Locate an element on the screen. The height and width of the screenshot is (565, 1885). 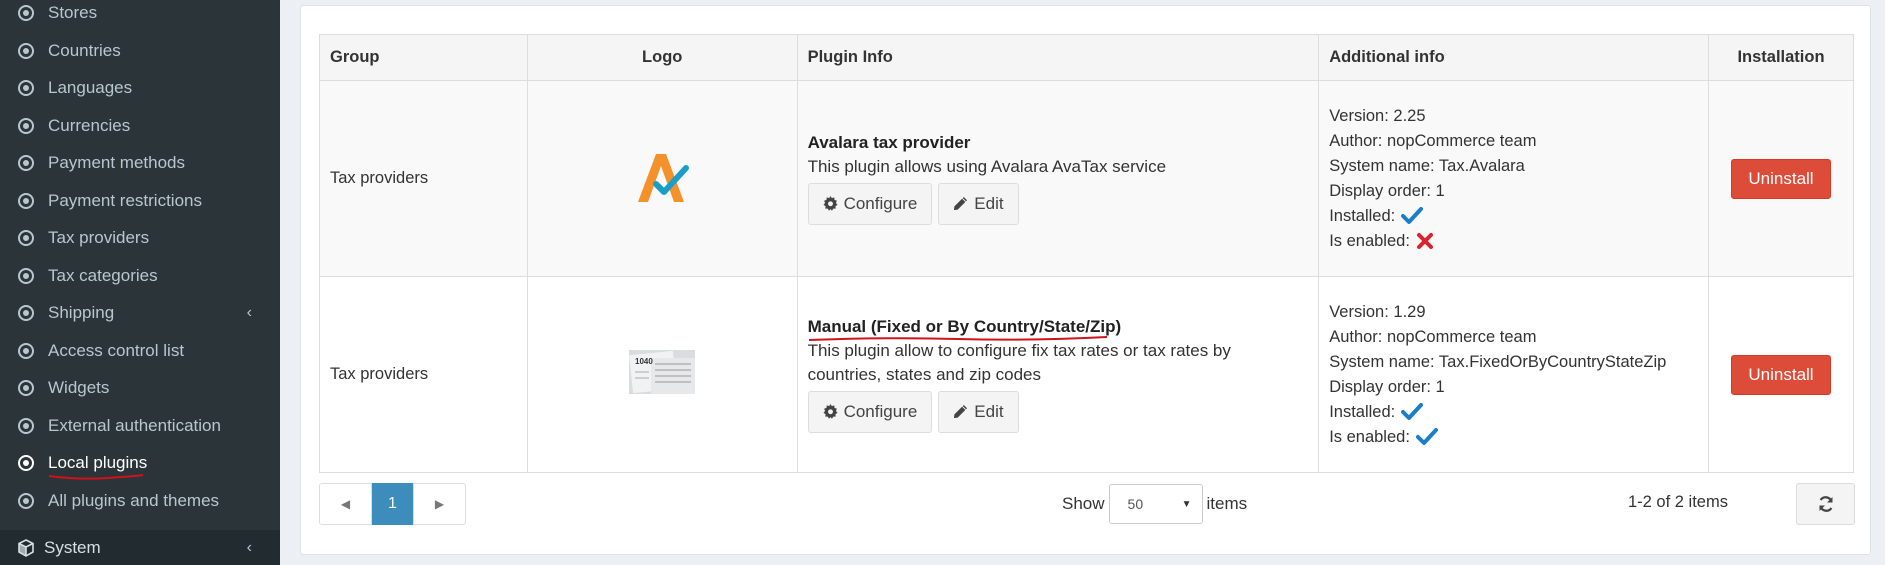
caret-left-icon: ◀ is located at coordinates (345, 504).